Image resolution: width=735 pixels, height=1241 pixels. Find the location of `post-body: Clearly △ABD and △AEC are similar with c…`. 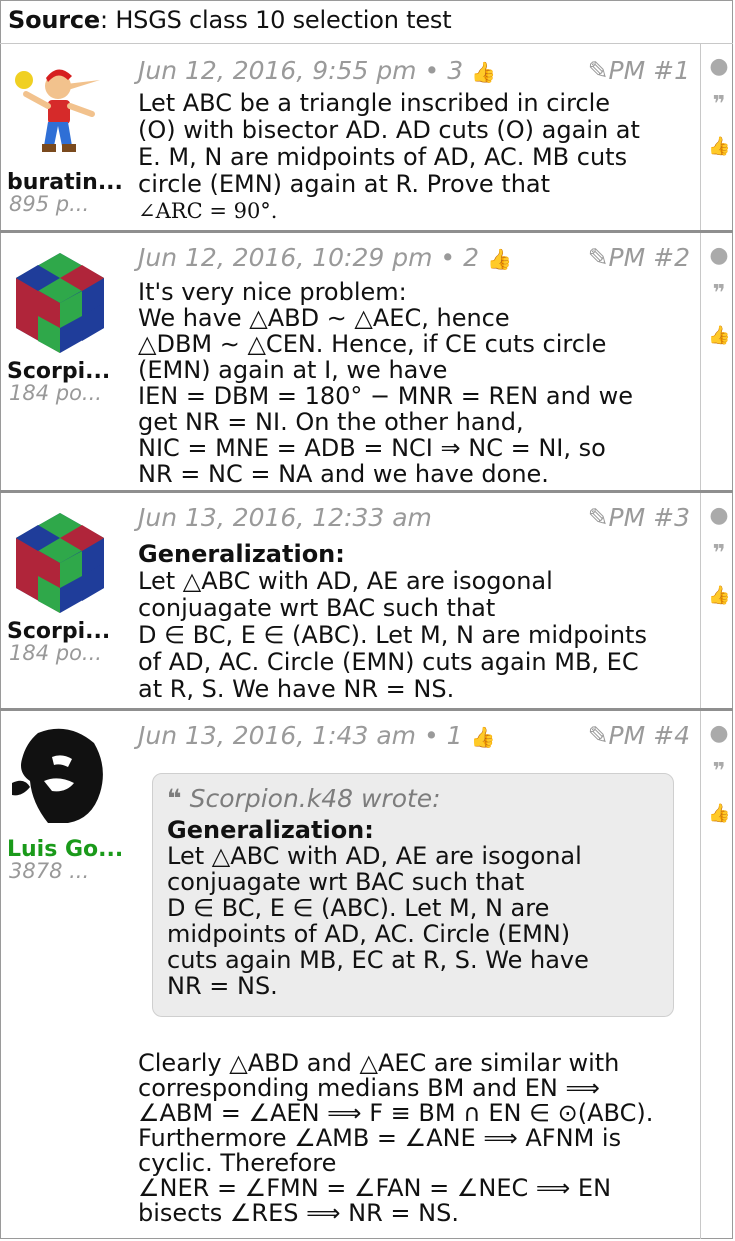

post-body: Clearly △ABD and △AEC are similar with c… is located at coordinates (395, 1138).